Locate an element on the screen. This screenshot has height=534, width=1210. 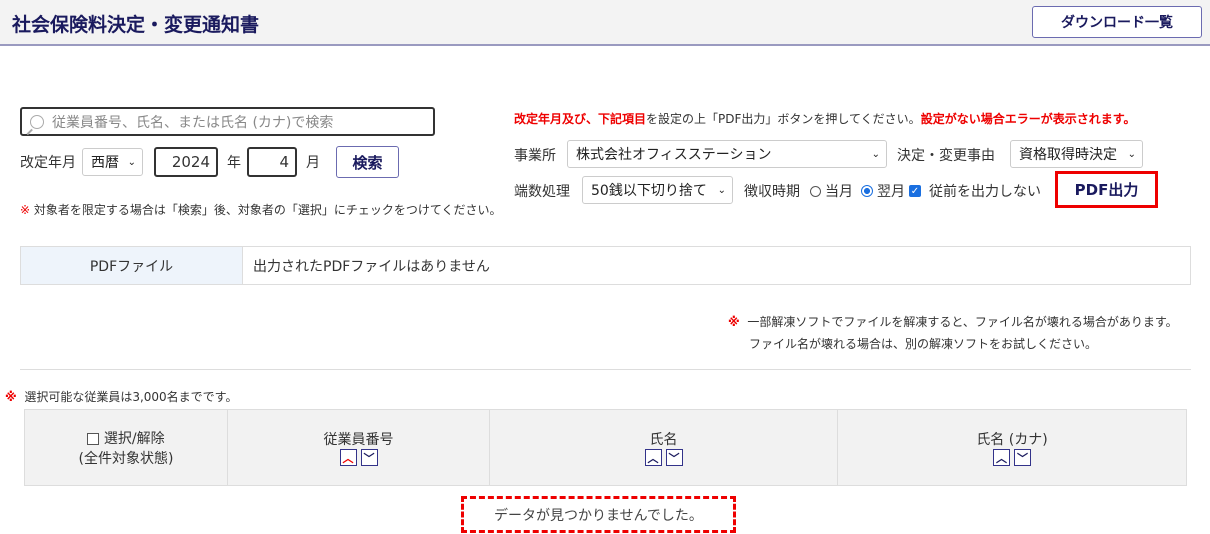
rounding-value: 50銭以下切り捨て is located at coordinates (649, 191).